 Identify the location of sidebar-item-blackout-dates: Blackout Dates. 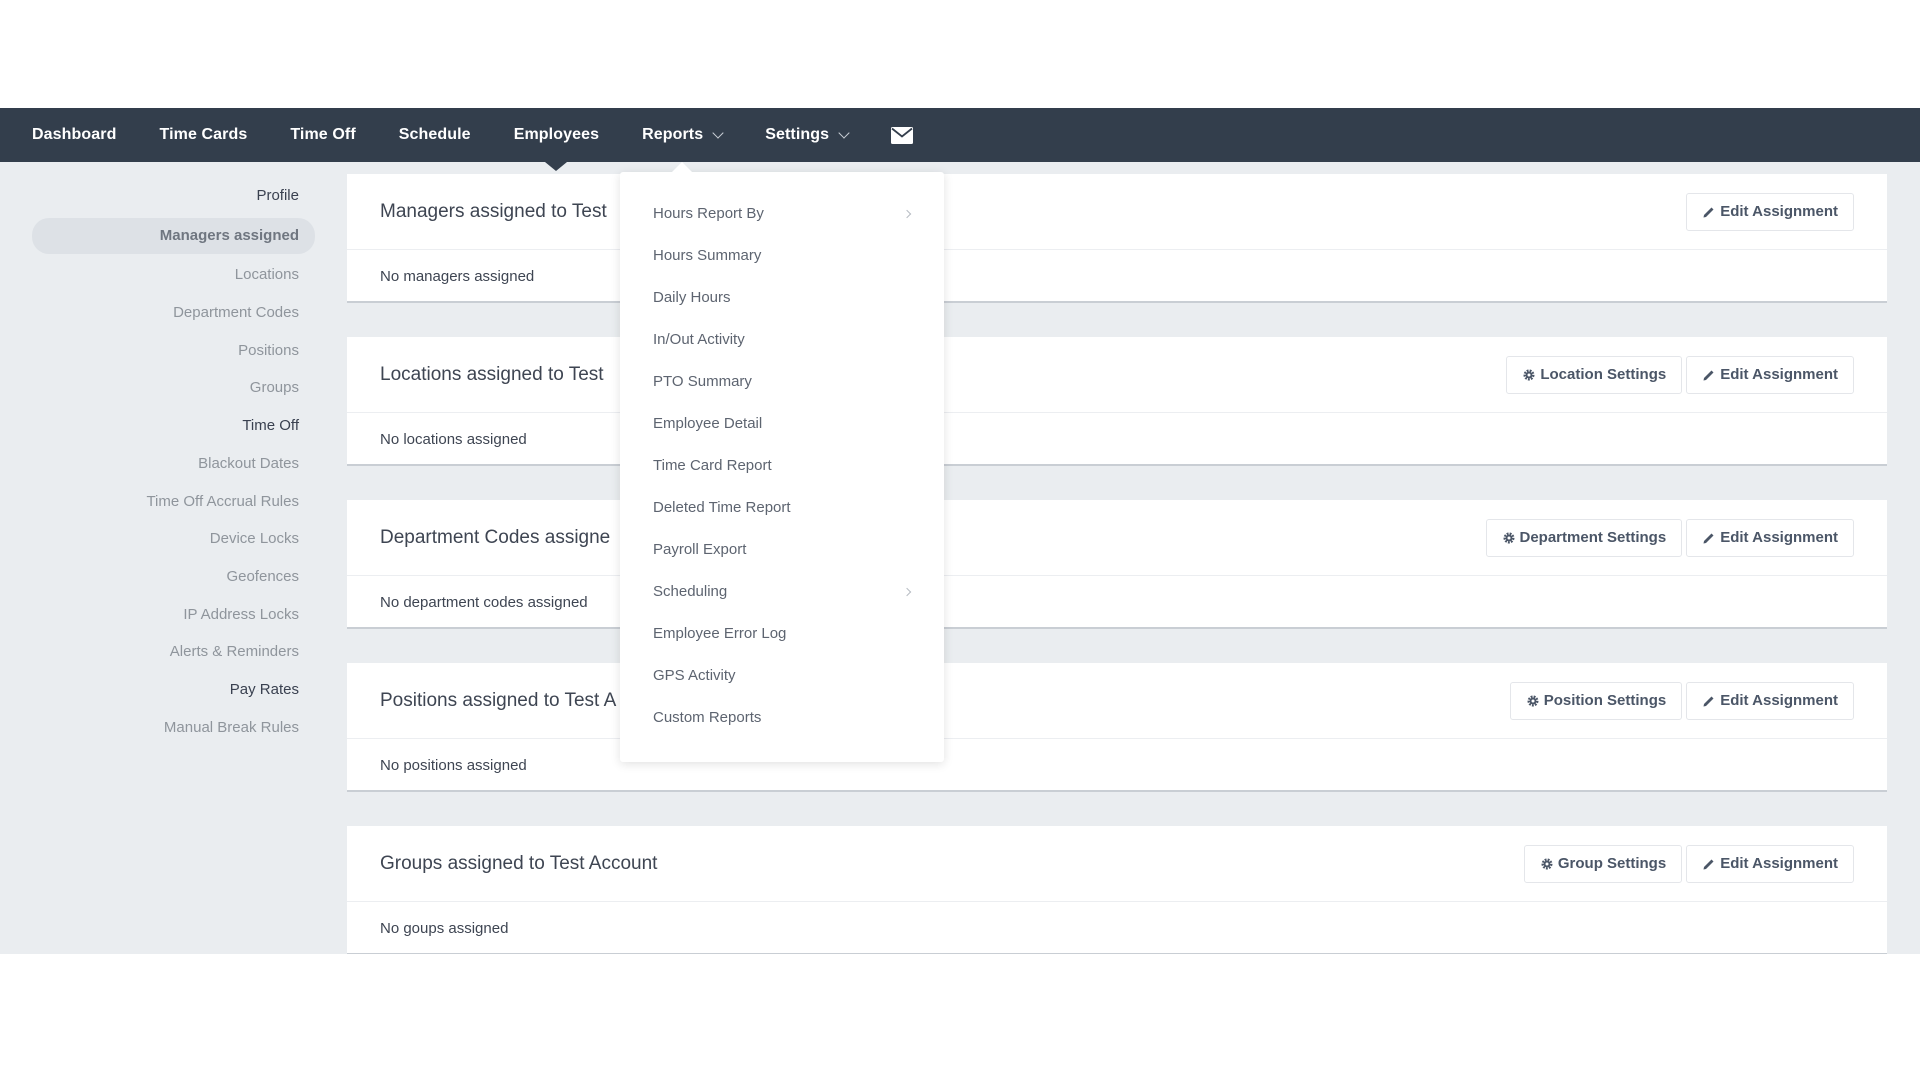
(173, 464).